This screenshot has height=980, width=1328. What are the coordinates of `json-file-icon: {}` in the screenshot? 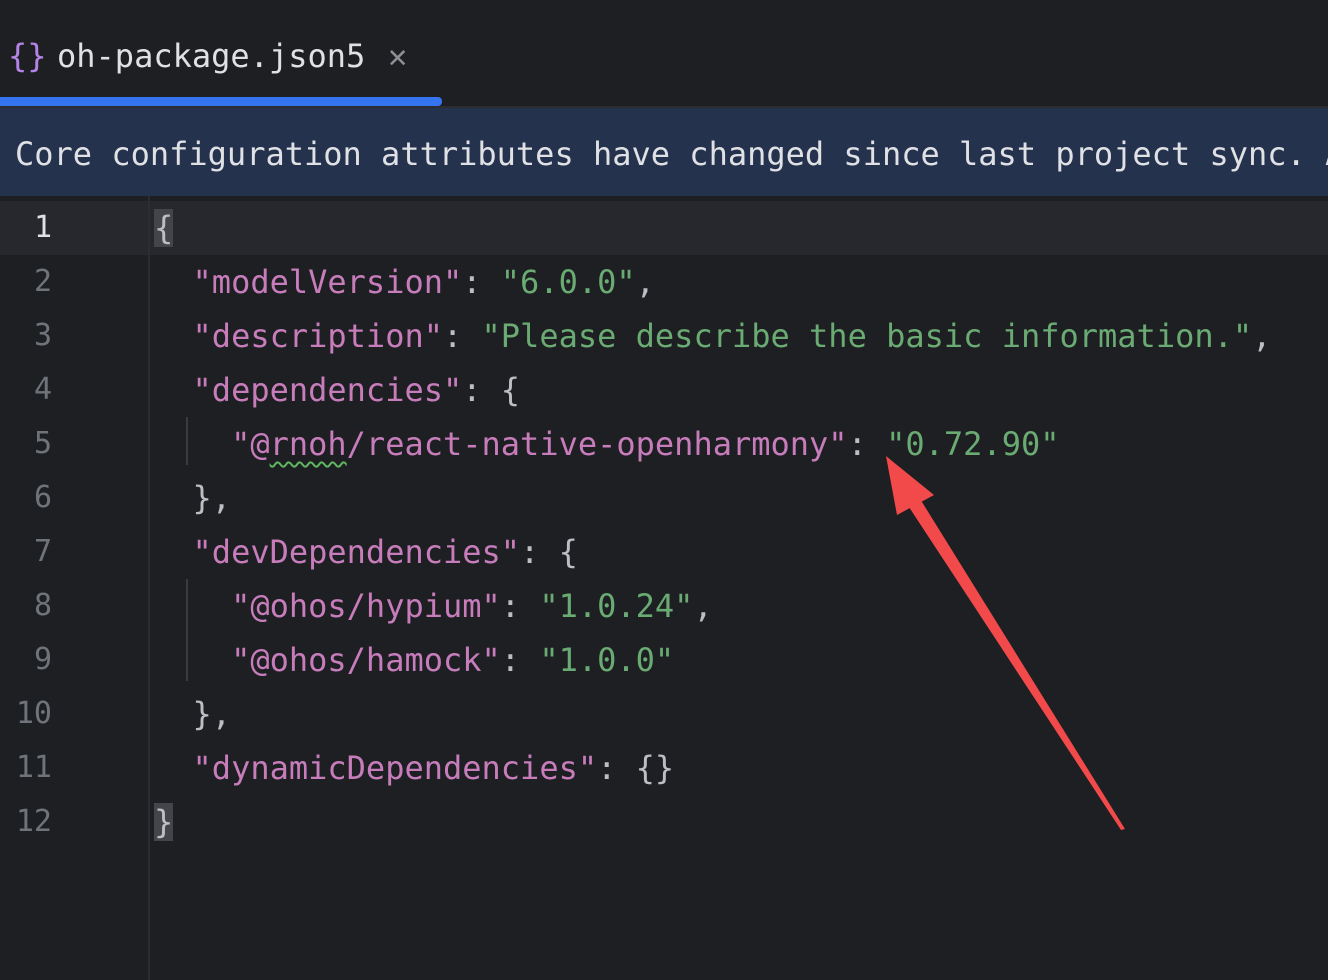 It's located at (27, 56).